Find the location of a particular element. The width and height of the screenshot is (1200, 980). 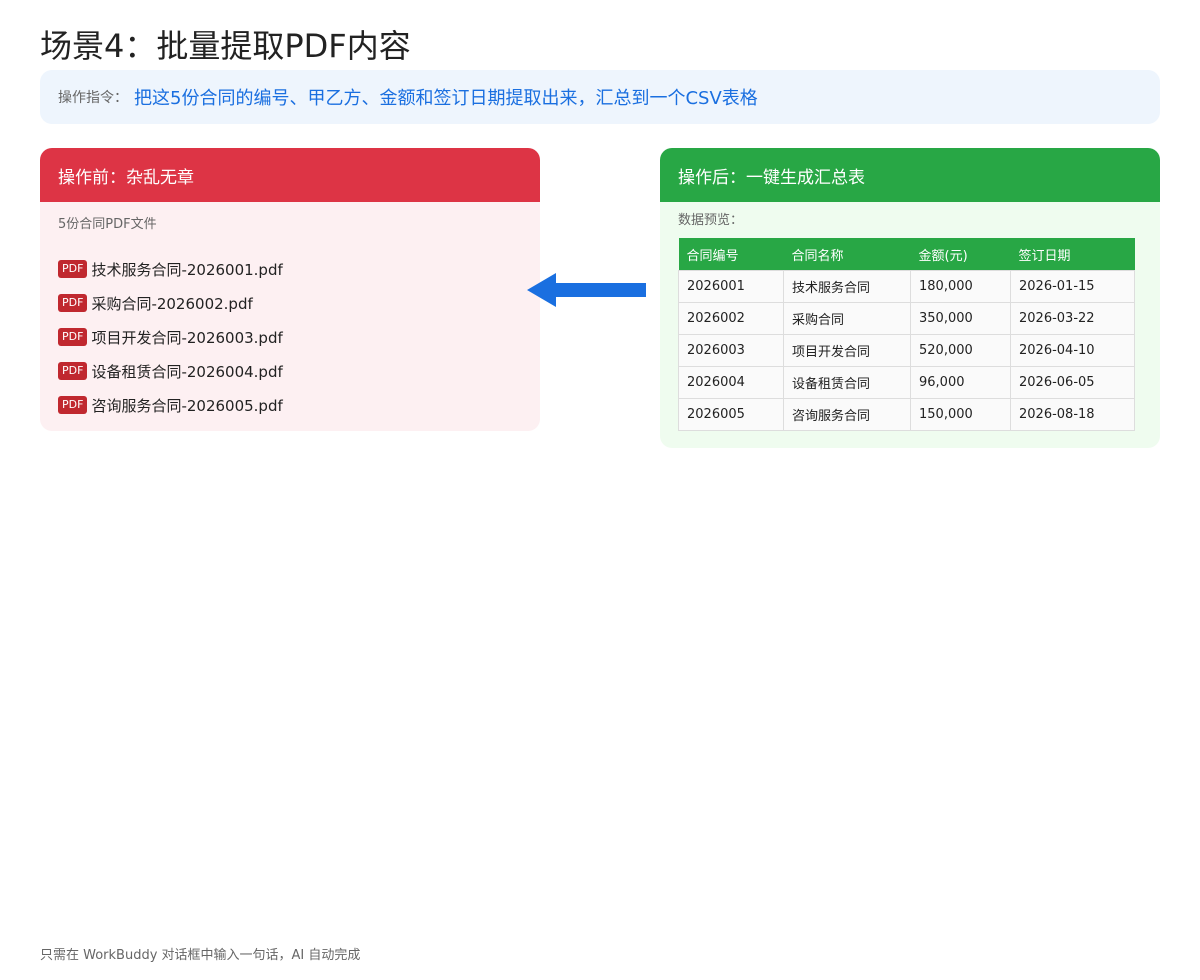

before-panel-header: 操作前：杂乱无章 is located at coordinates (290, 175).